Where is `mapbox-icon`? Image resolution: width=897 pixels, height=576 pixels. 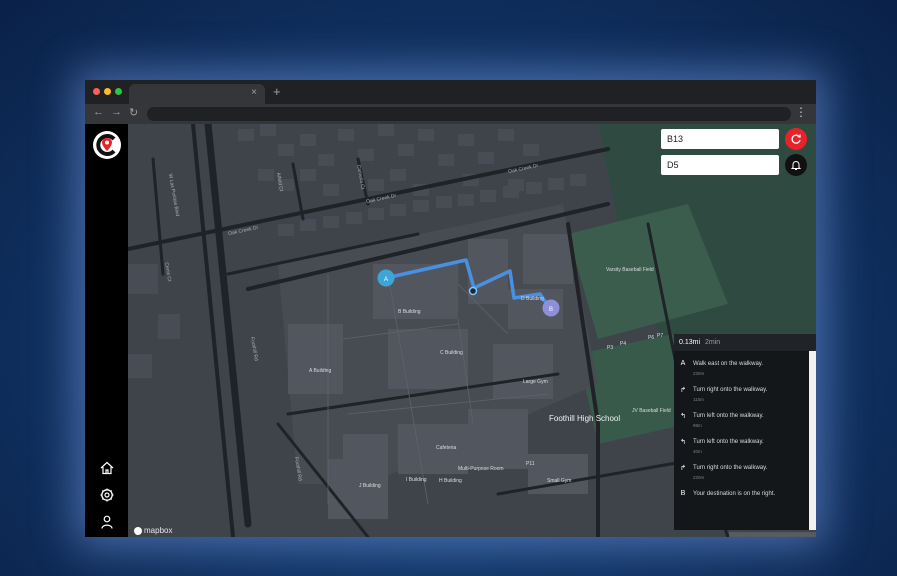 mapbox-icon is located at coordinates (138, 530).